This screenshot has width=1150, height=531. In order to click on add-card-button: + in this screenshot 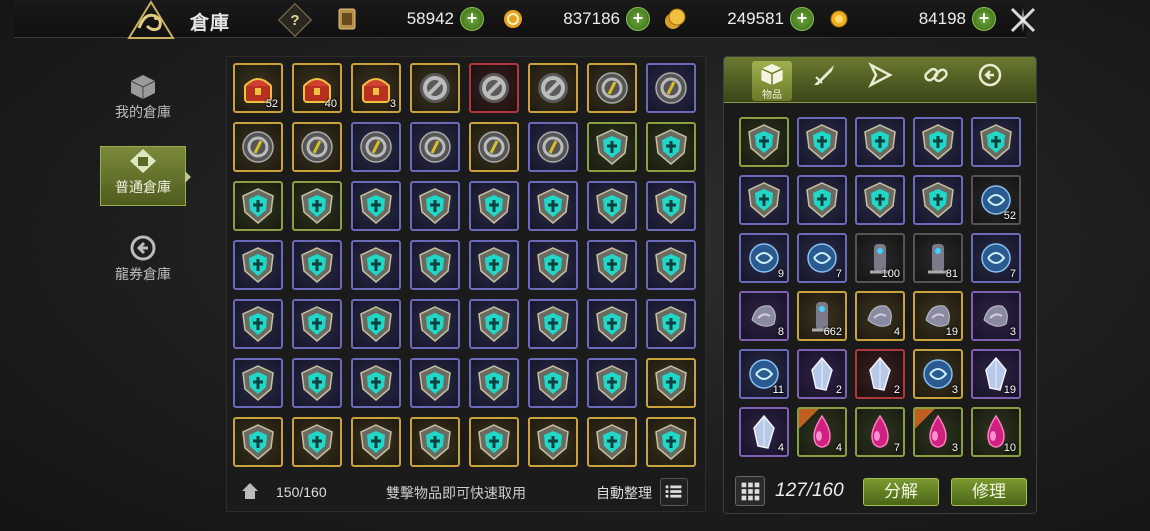, I will do `click(472, 19)`.